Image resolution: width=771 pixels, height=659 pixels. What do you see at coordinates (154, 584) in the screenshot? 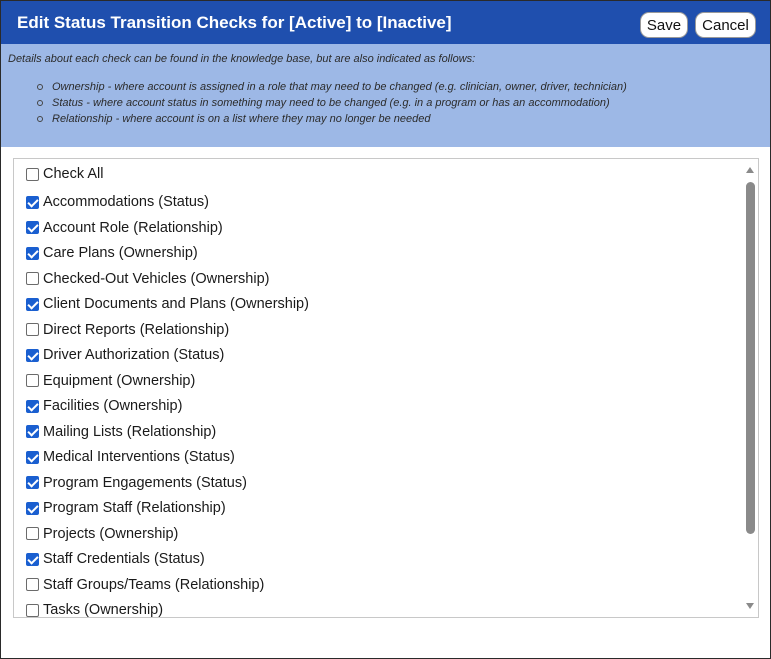
I see `check-item-label: Staff Groups/Teams (Relationship)` at bounding box center [154, 584].